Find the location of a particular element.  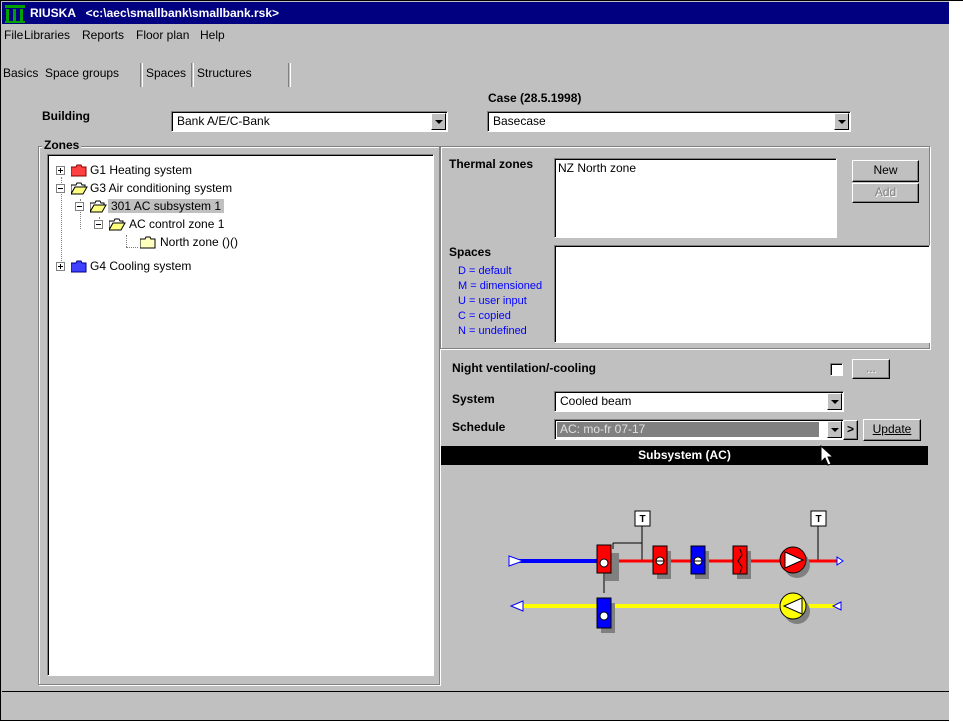

tab-spaces: Spaces is located at coordinates (166, 73).